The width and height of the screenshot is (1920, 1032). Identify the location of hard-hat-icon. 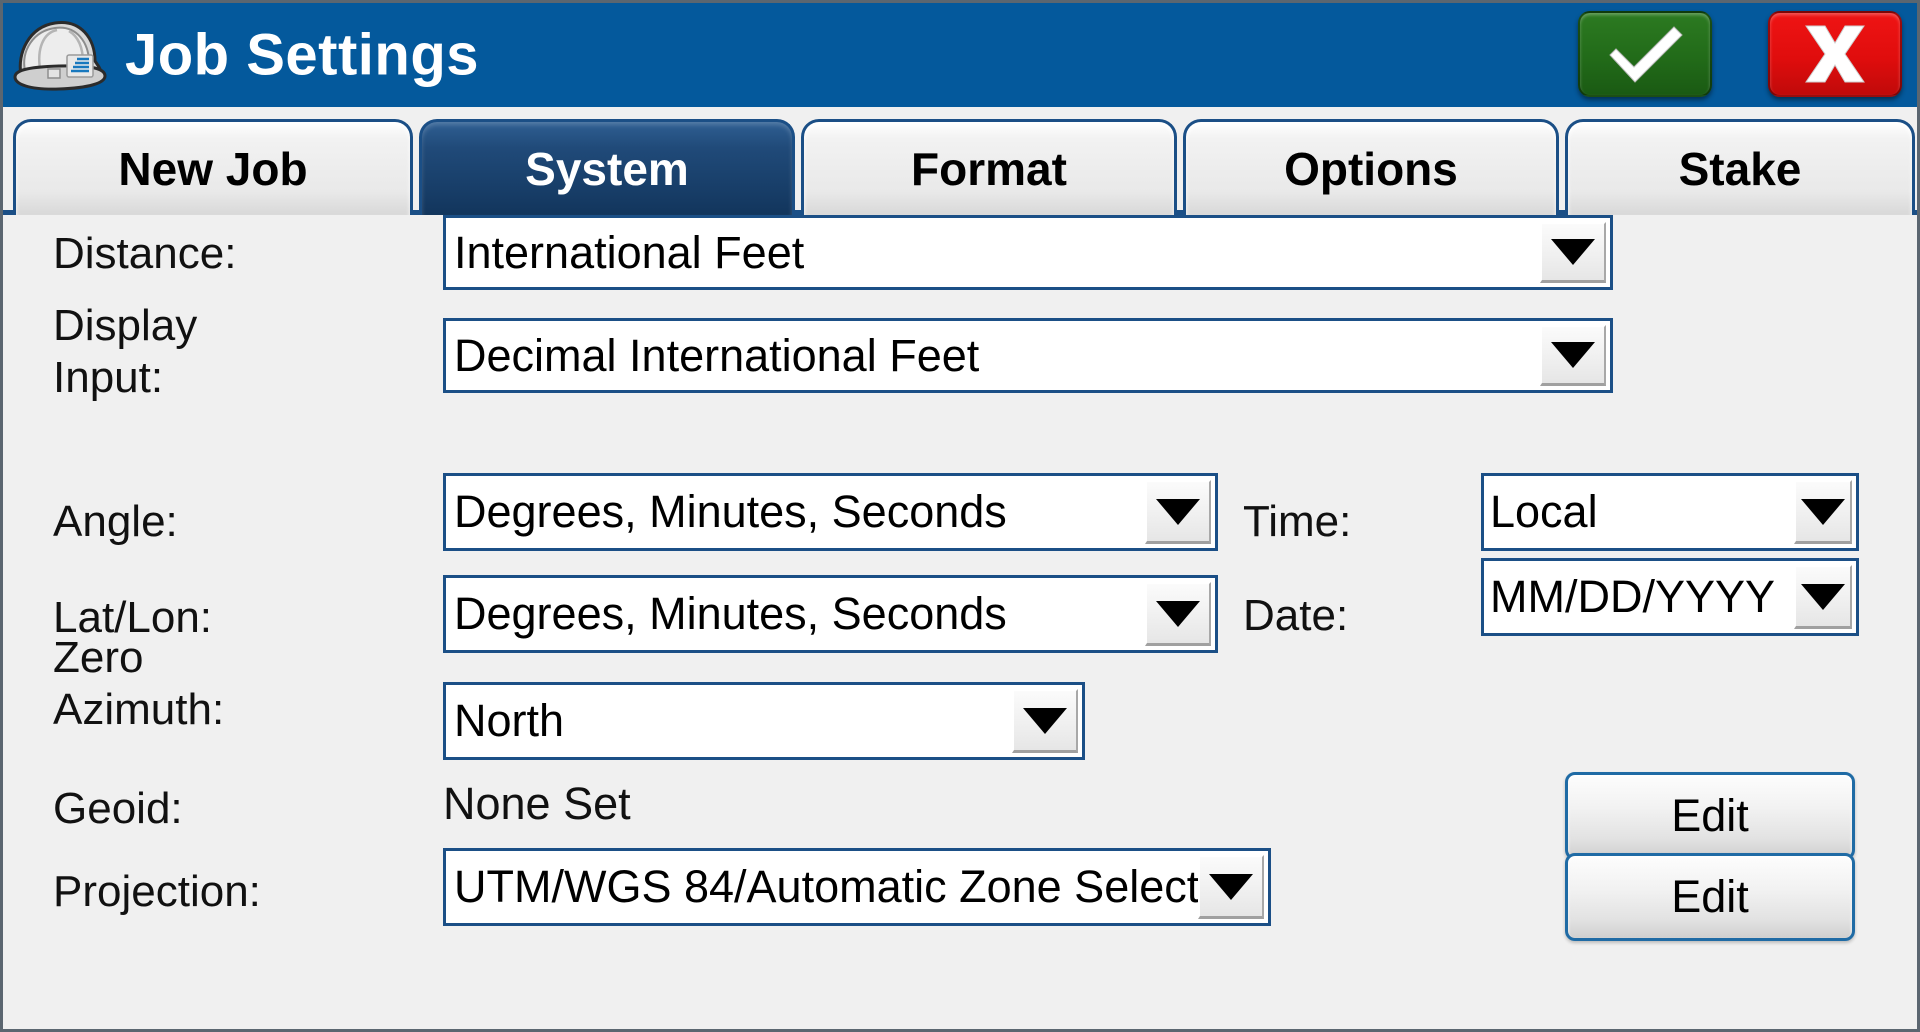
(60, 56).